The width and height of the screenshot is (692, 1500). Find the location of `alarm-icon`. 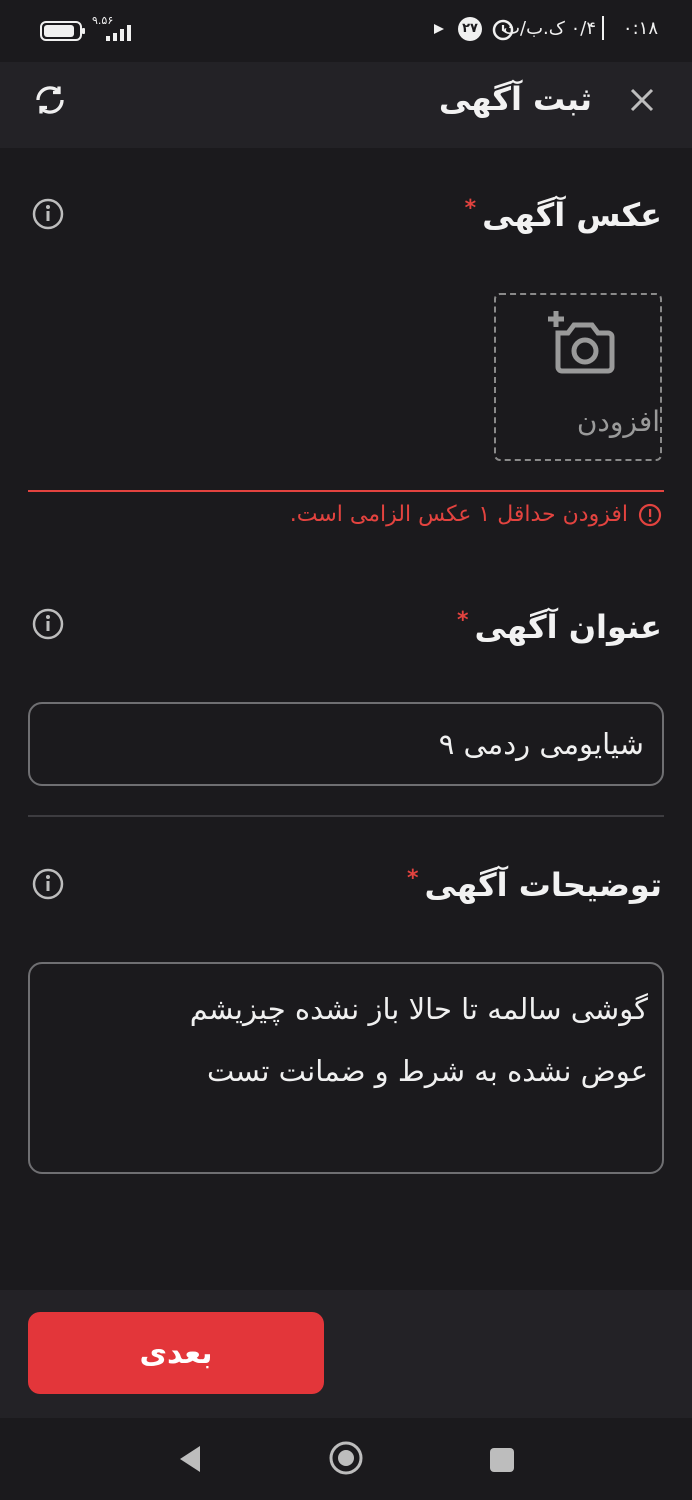

alarm-icon is located at coordinates (503, 30).